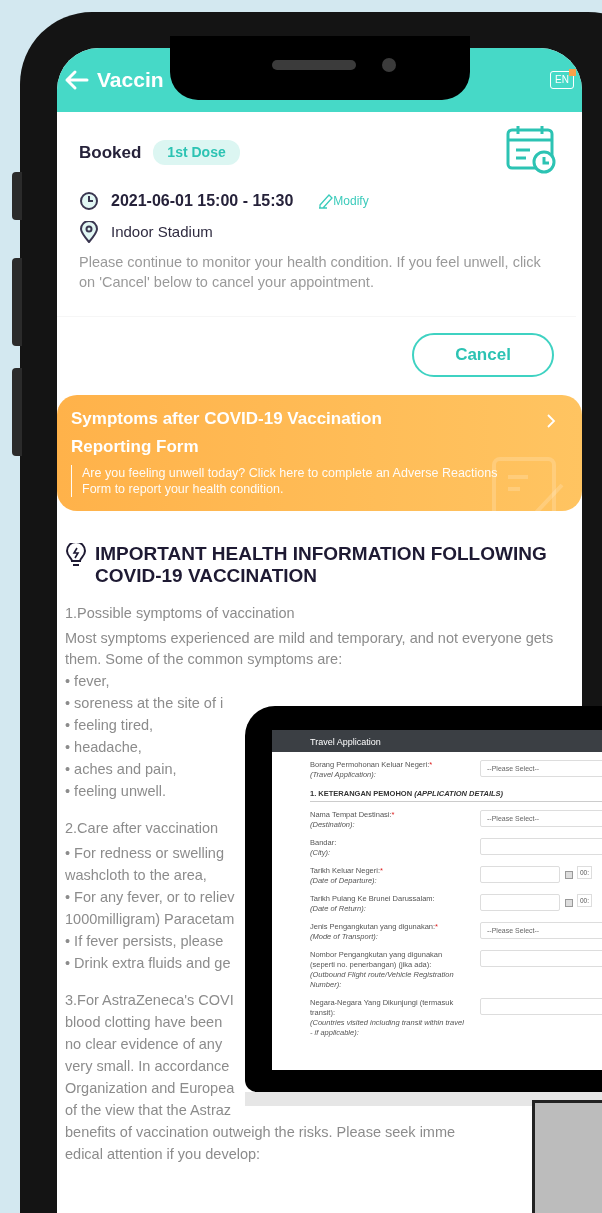  What do you see at coordinates (310, 272) in the screenshot?
I see `notice-text: Please continue to monitor your health condition. If you feel unwell, click on 'Cancel' below to cancel your appointment.` at bounding box center [310, 272].